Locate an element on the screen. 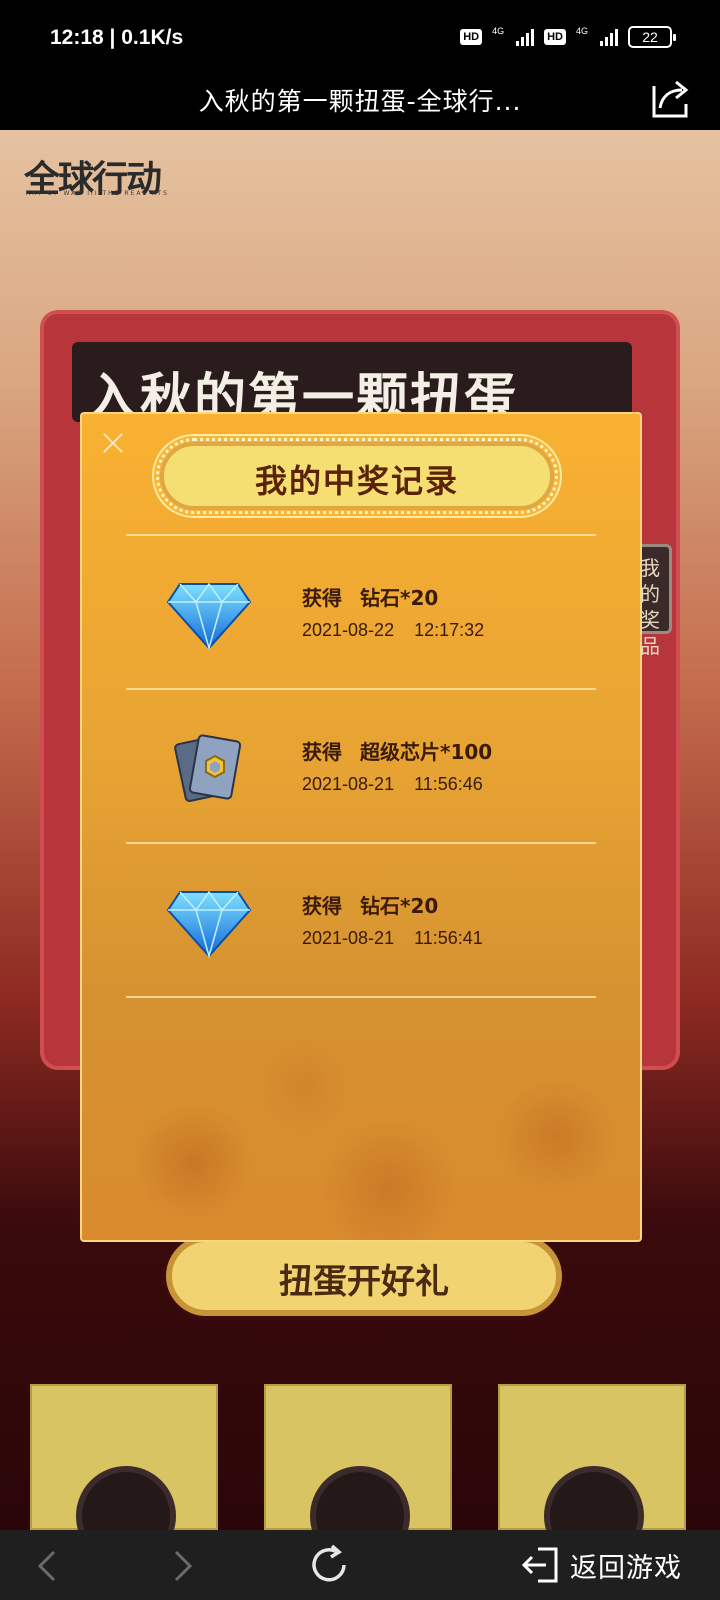  record-item: 获得 超级芯片*100 2021-08-21 11:56:46 is located at coordinates (361, 766).